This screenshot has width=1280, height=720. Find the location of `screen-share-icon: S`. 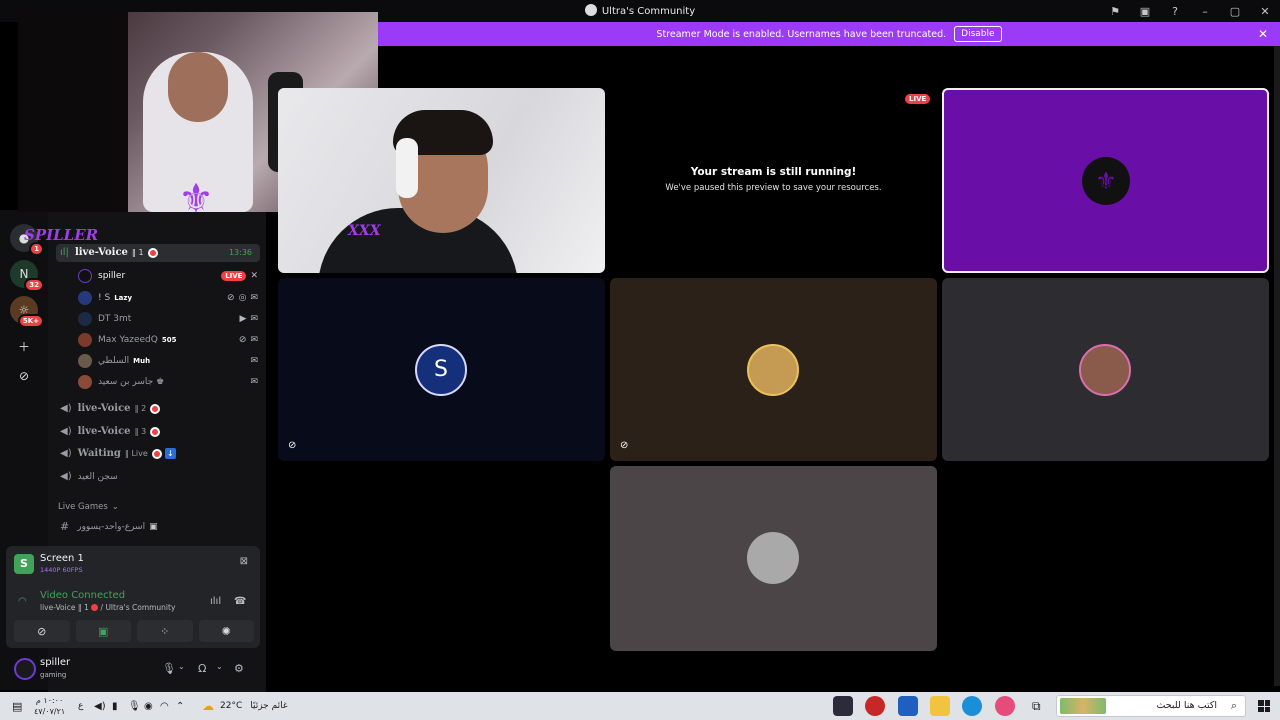

screen-share-icon: S is located at coordinates (24, 564).